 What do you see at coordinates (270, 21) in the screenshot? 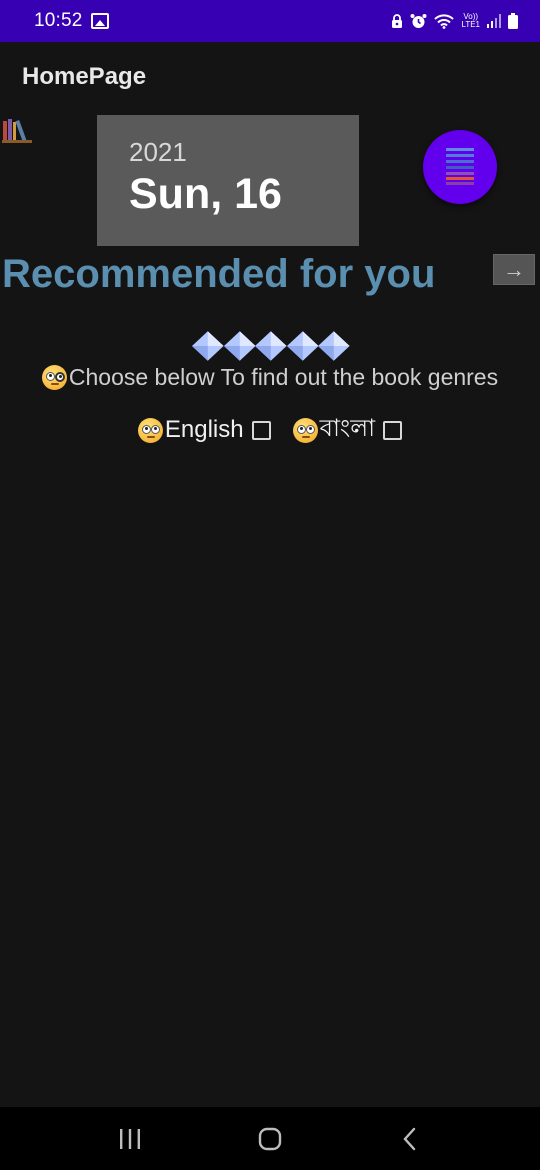
I see `status-bar: 10:52 Vo)) LTE1` at bounding box center [270, 21].